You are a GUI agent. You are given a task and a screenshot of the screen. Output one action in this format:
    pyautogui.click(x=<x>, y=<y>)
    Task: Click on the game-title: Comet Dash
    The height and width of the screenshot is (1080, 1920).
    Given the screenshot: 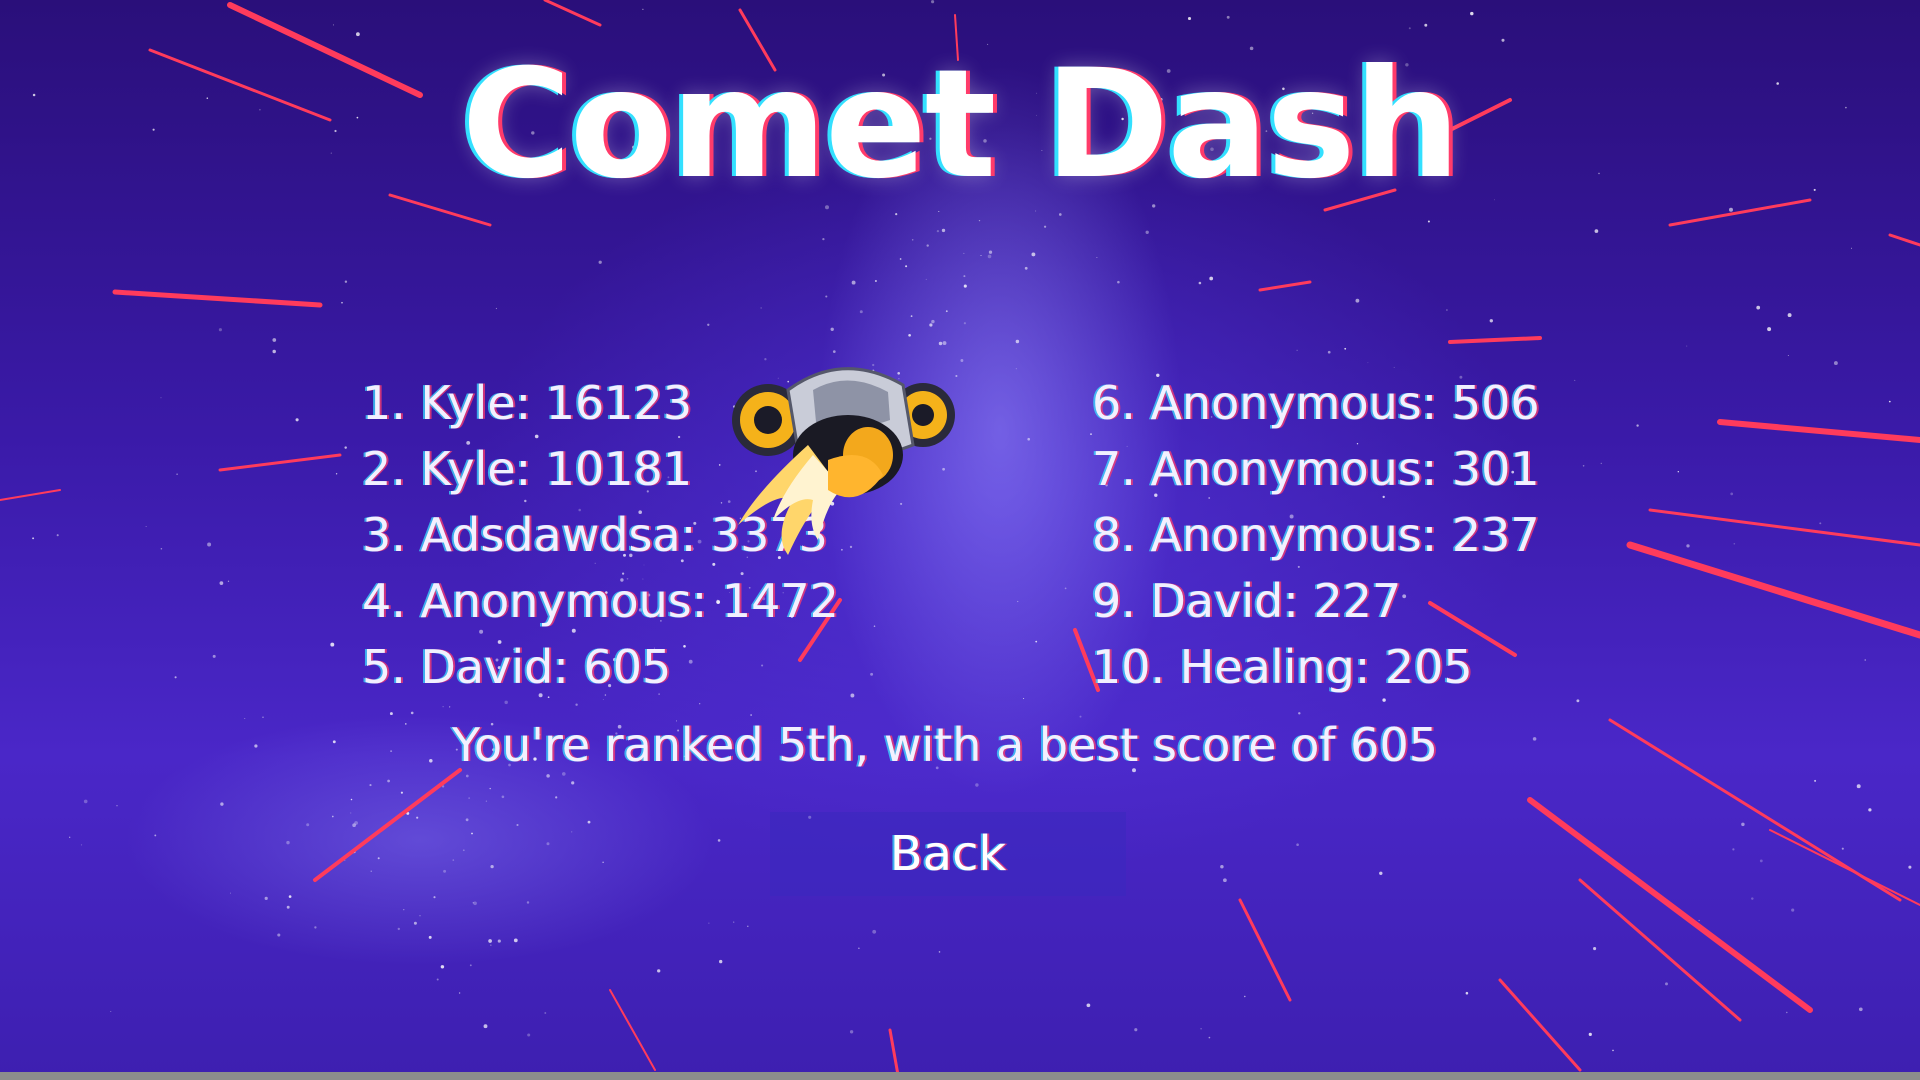 What is the action you would take?
    pyautogui.click(x=961, y=125)
    